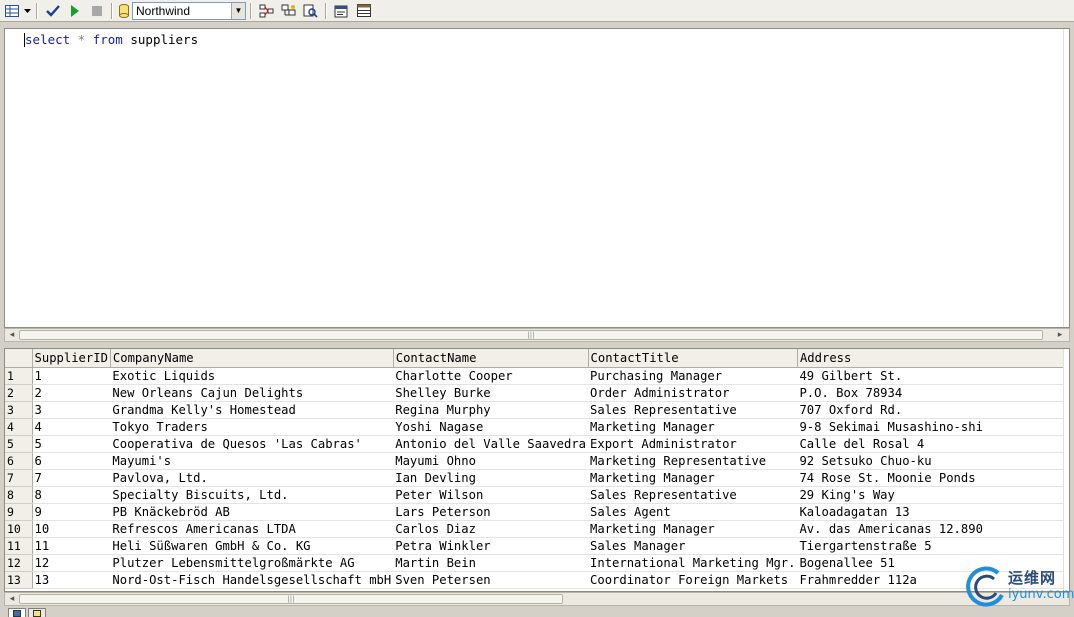  Describe the element at coordinates (71, 563) in the screenshot. I see `table-cell: 12` at that location.